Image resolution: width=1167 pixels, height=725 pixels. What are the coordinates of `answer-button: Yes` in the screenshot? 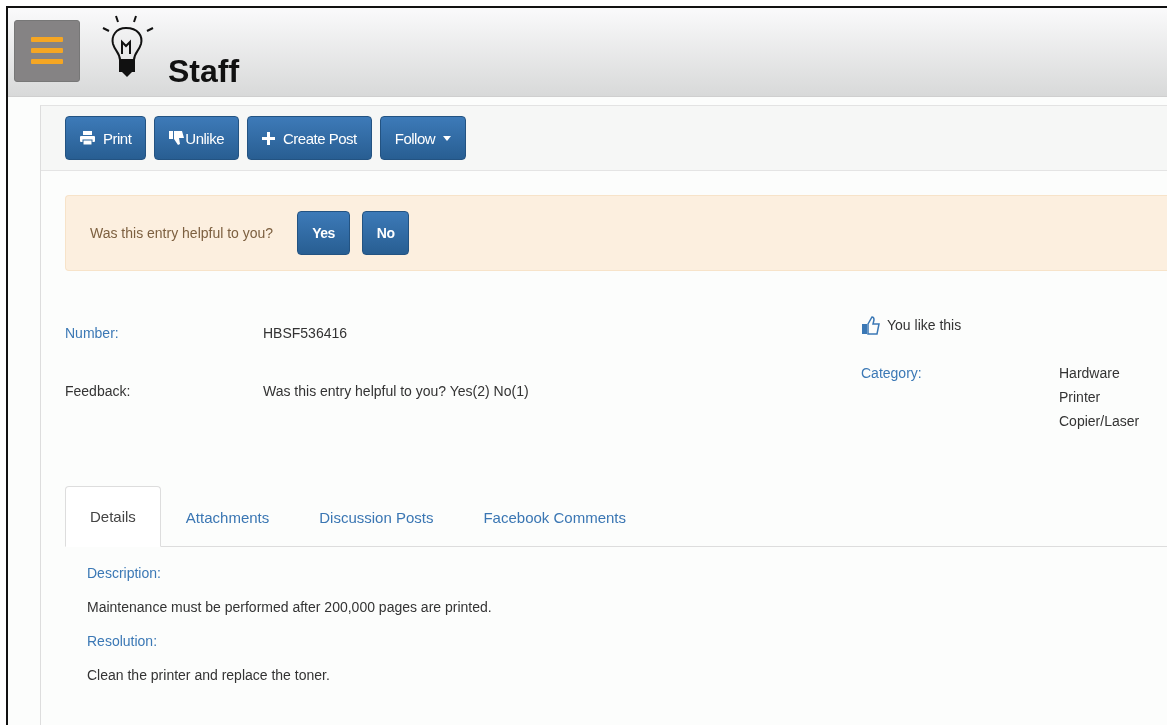 It's located at (323, 233).